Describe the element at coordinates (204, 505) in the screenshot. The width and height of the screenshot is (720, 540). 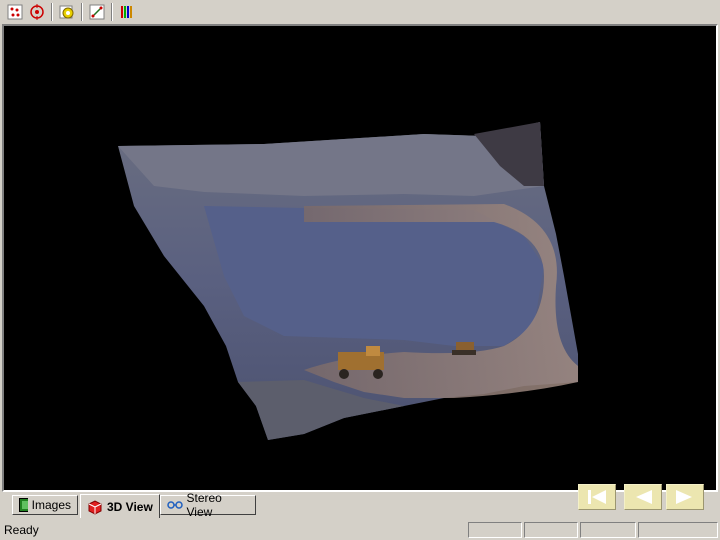
I see `tab-stereo-view-label: Stereo View` at that location.